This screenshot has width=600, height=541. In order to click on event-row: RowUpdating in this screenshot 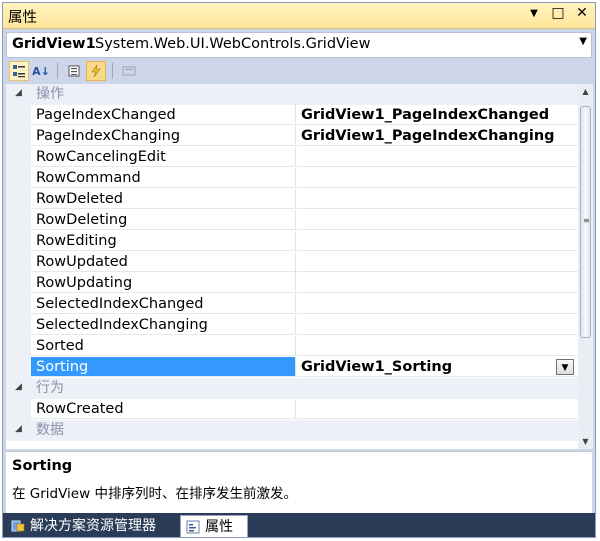, I will do `click(292, 283)`.